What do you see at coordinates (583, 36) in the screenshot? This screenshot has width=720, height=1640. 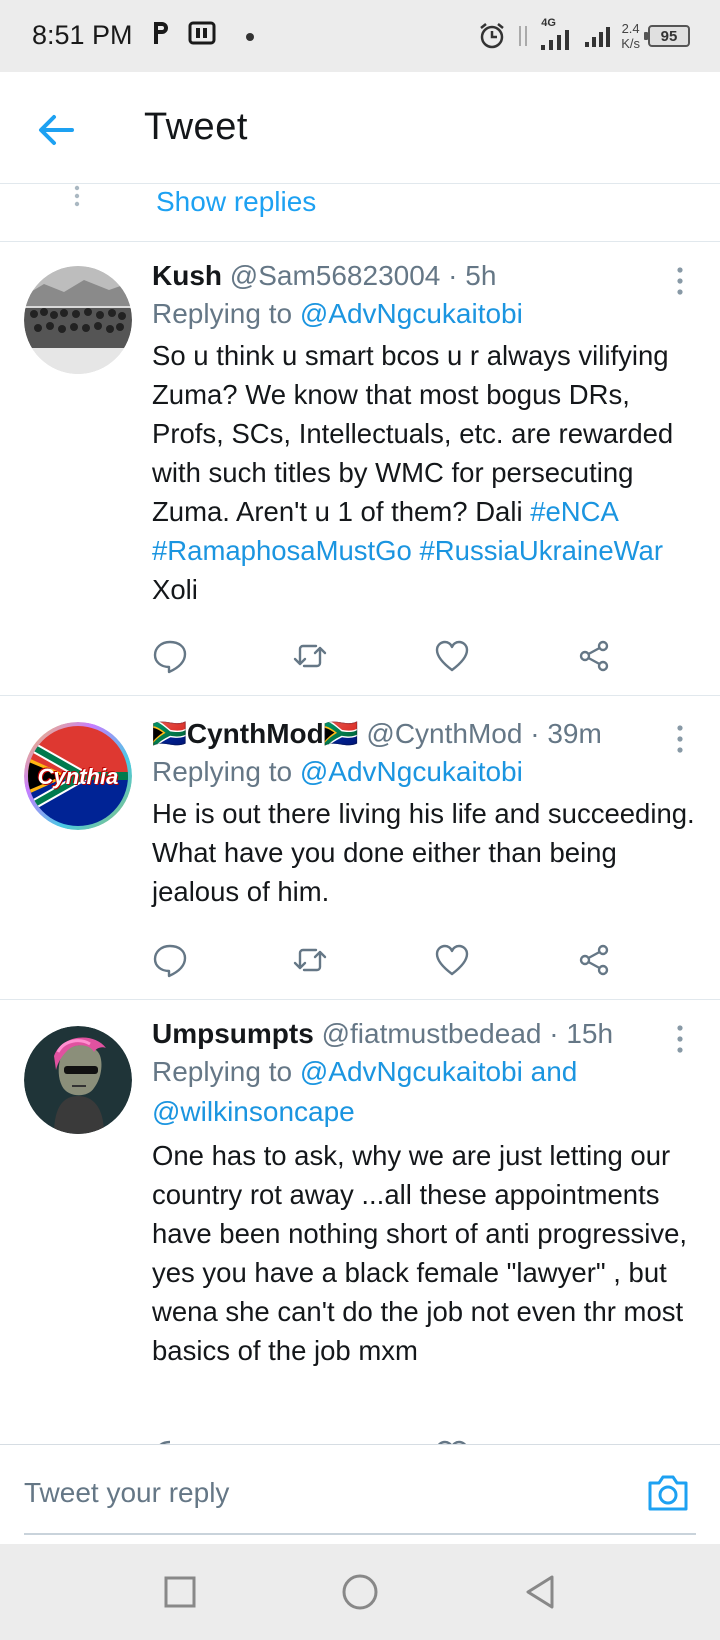 I see `status-right-cluster: 4G 2.4 K/s 95` at bounding box center [583, 36].